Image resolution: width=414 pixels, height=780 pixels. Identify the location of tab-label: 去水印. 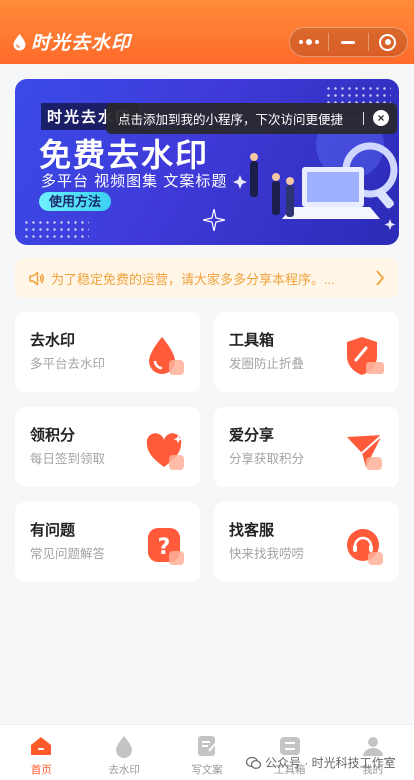
(124, 770).